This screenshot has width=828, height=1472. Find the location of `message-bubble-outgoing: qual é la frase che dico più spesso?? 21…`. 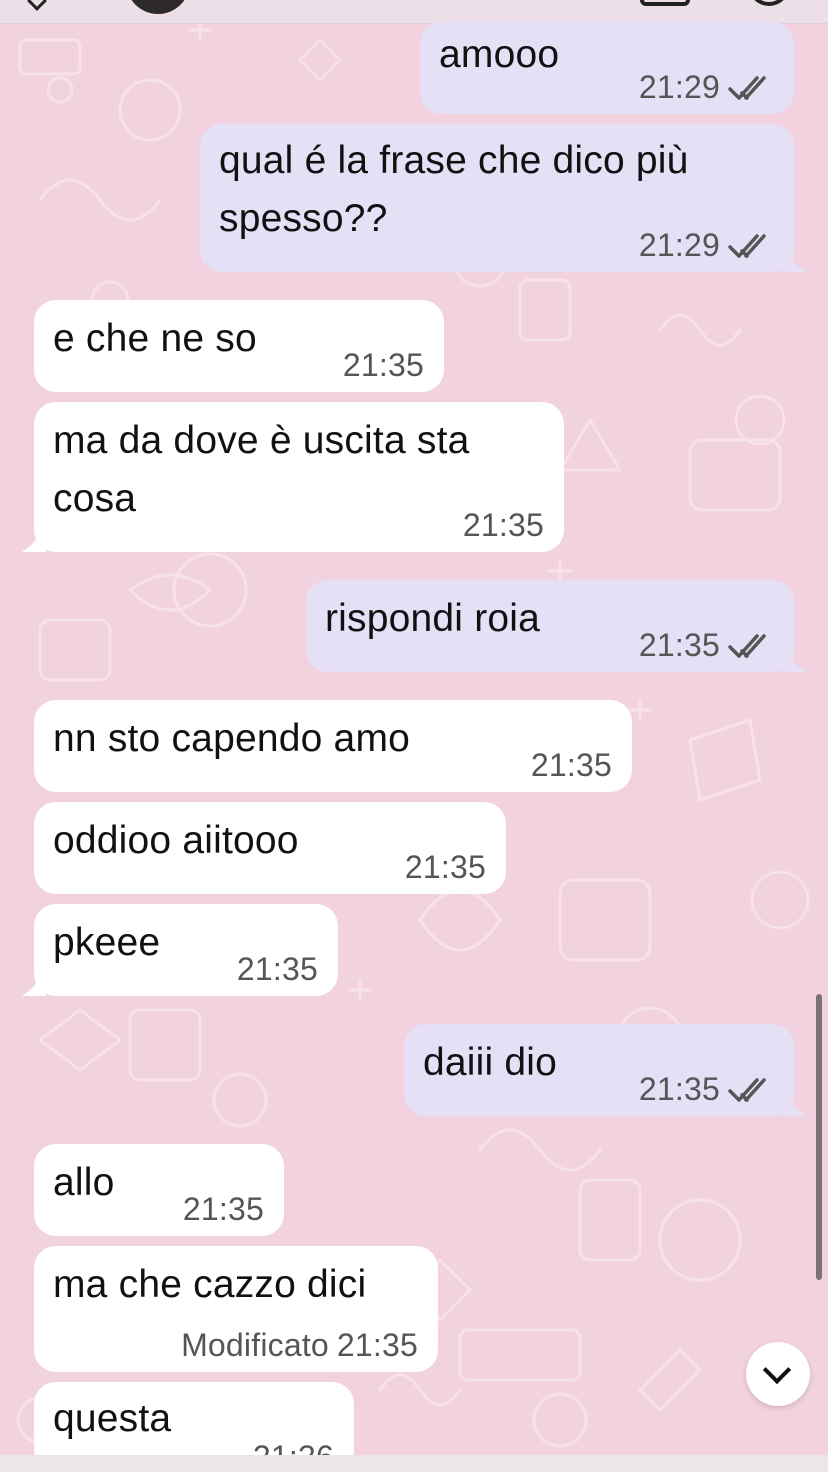

message-bubble-outgoing: qual é la frase che dico più spesso?? 21… is located at coordinates (503, 198).